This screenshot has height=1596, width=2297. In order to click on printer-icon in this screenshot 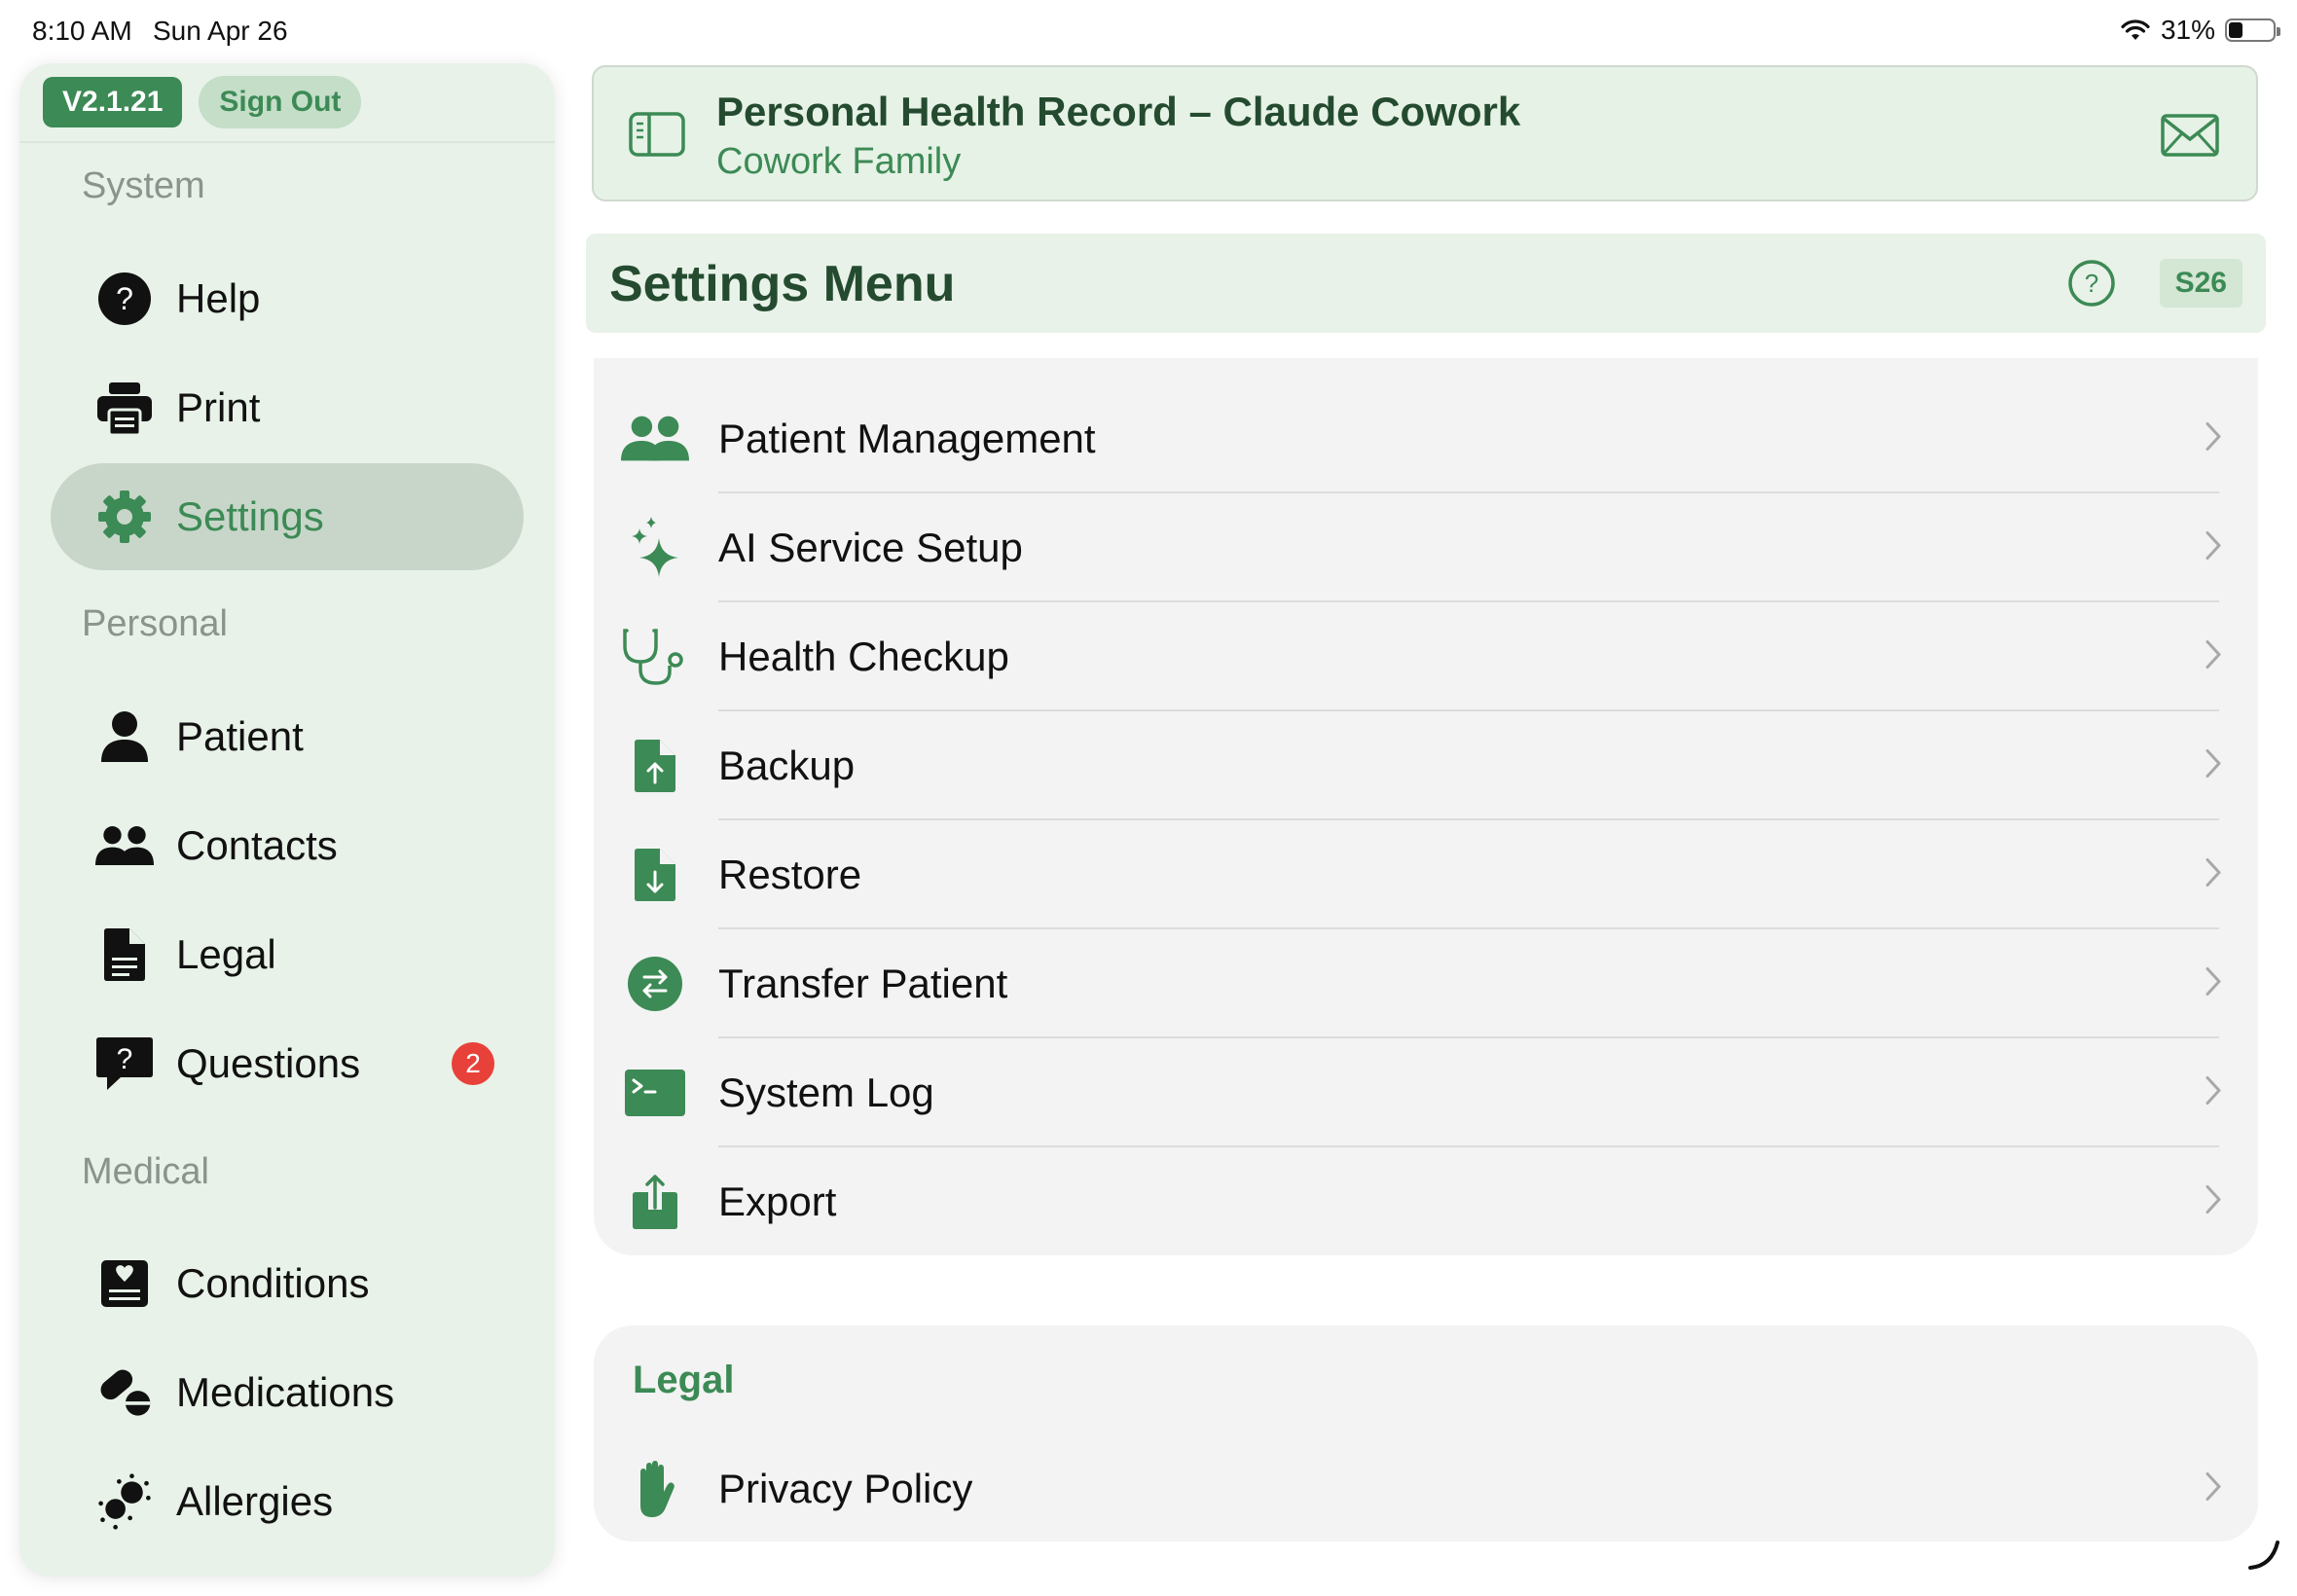, I will do `click(125, 408)`.